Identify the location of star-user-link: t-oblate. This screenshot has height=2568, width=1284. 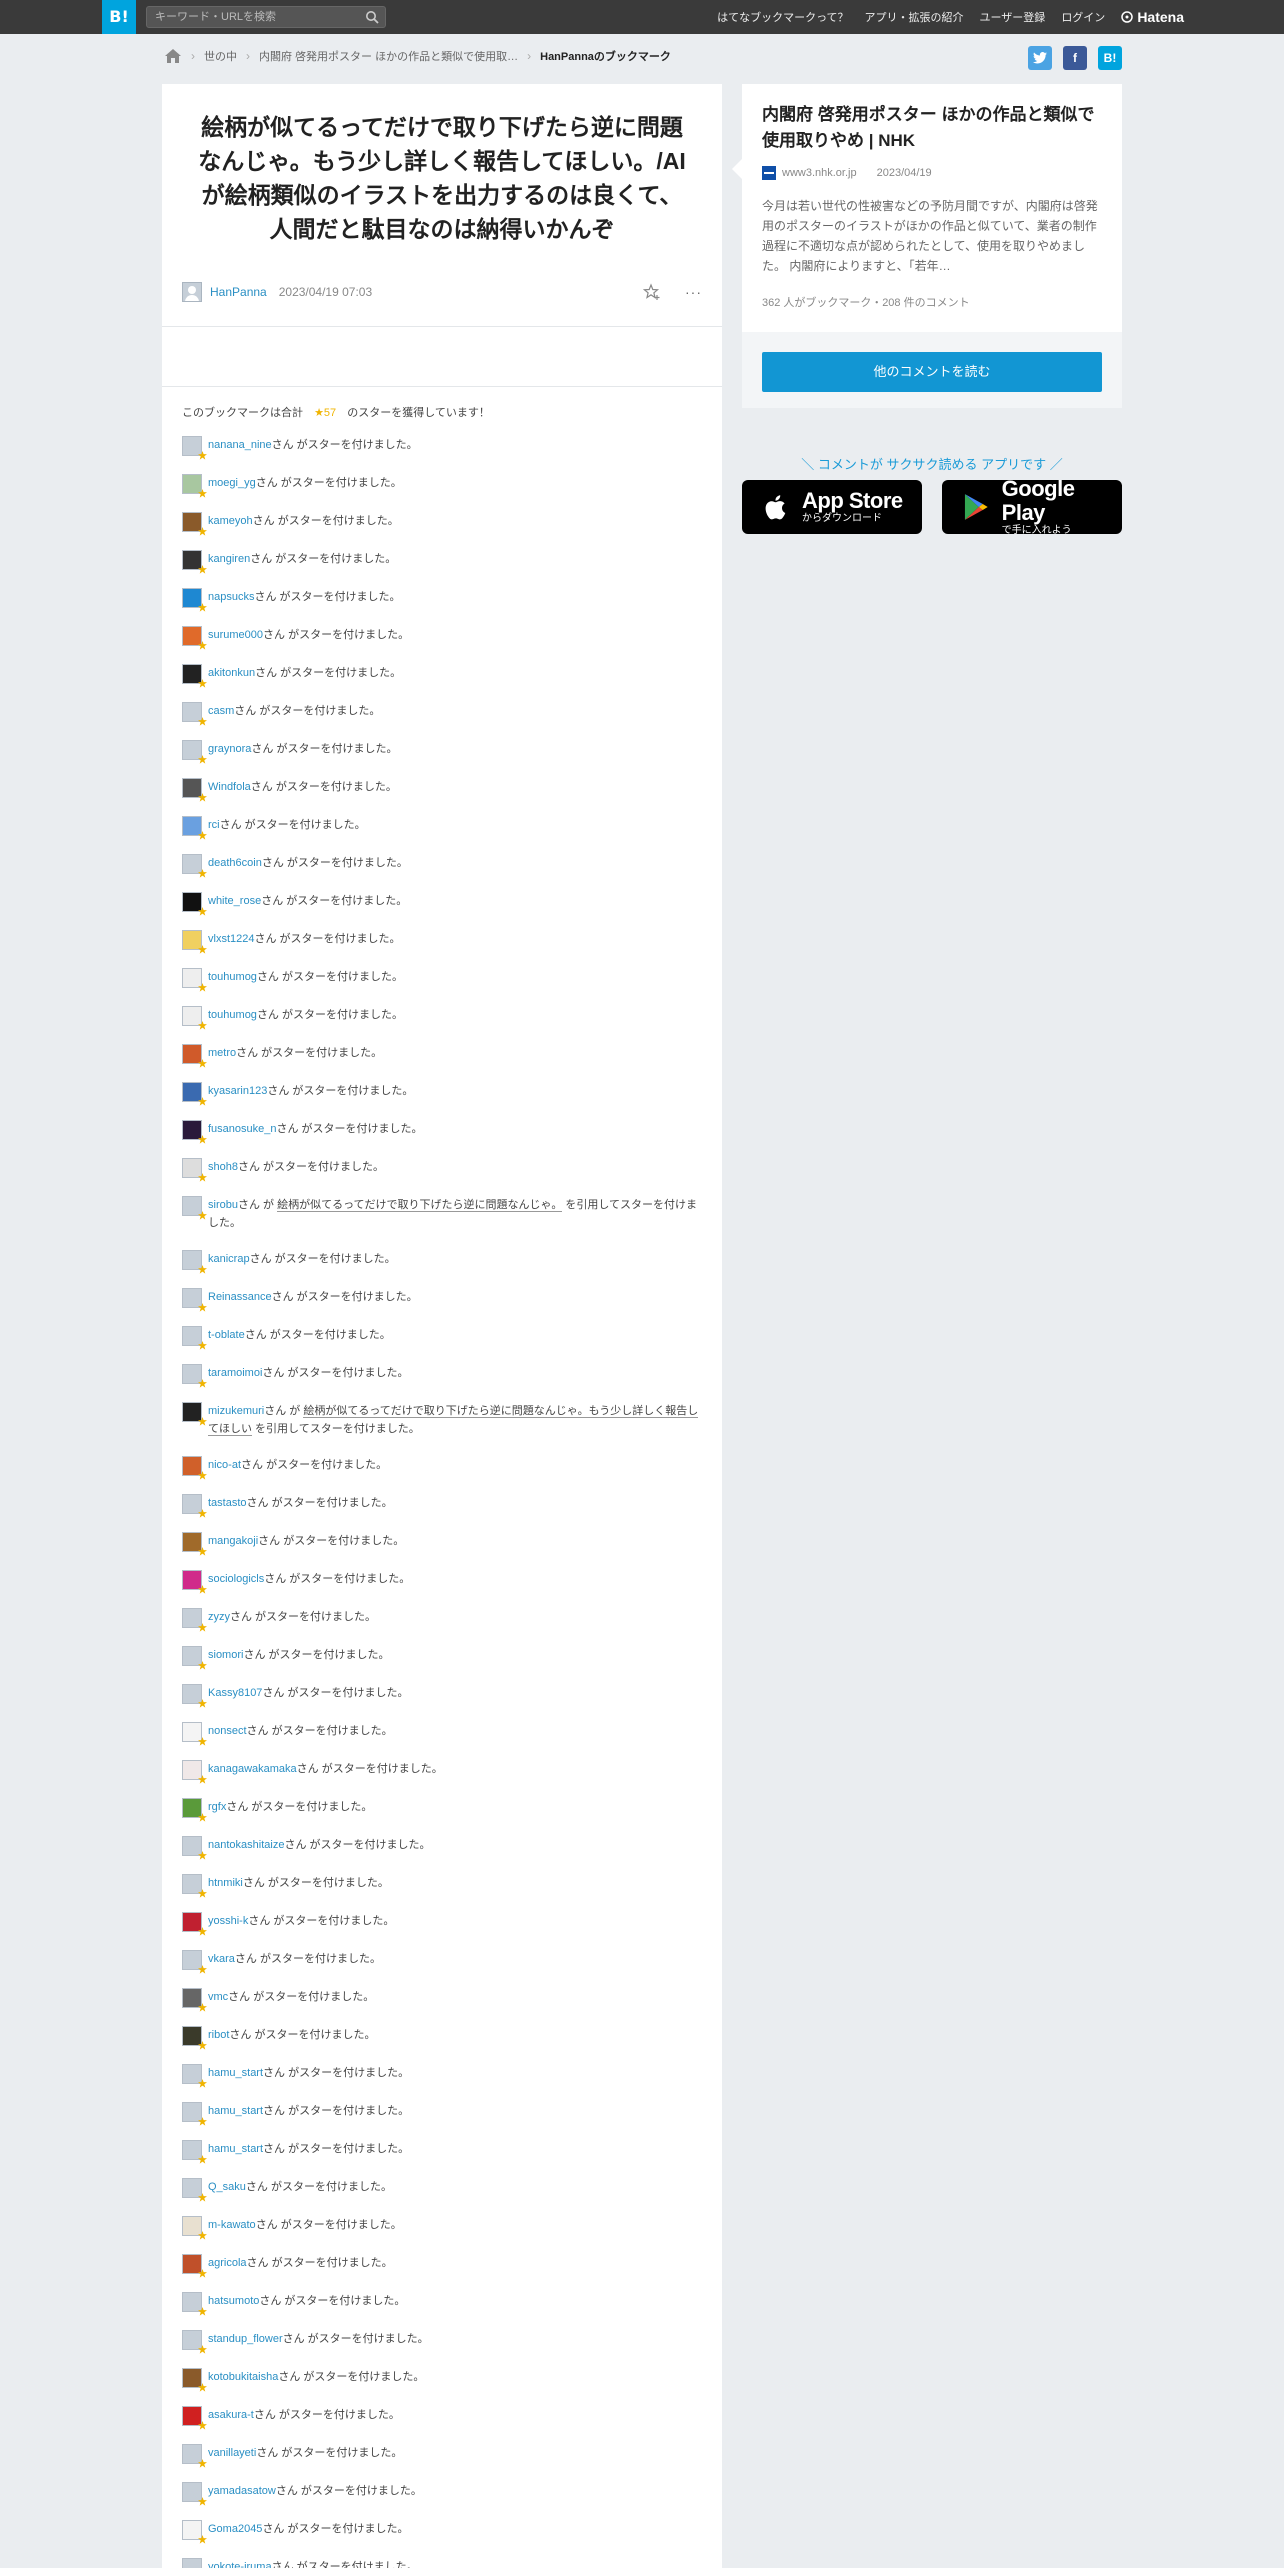
(226, 1335).